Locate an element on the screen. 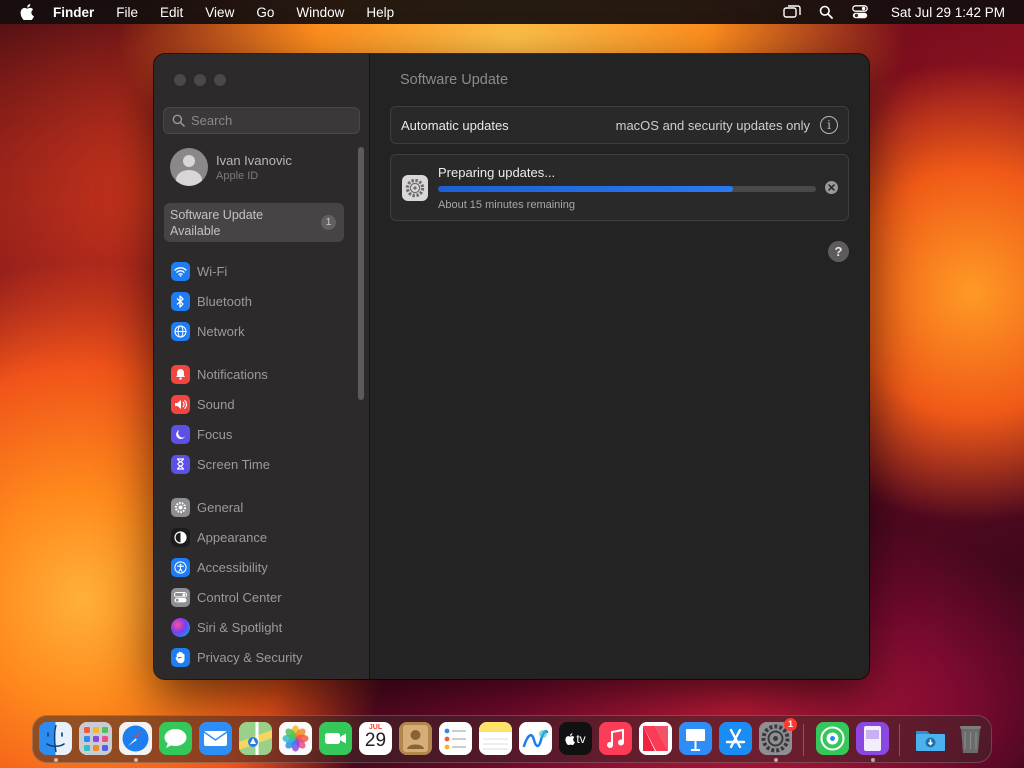 The image size is (1024, 768). profile-subtitle: Apple ID is located at coordinates (237, 175).